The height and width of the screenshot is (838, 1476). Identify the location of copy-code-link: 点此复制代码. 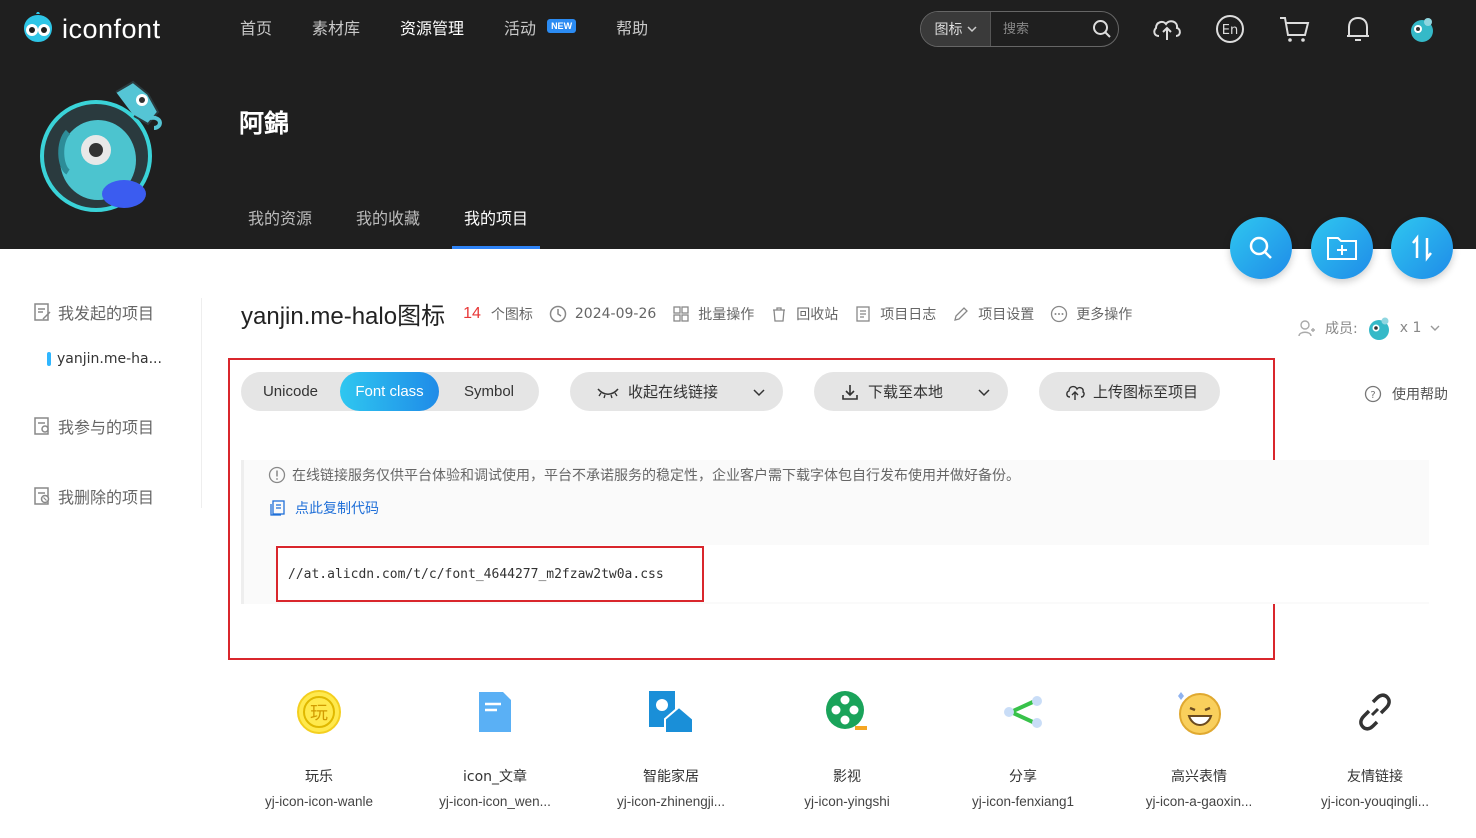
(324, 508).